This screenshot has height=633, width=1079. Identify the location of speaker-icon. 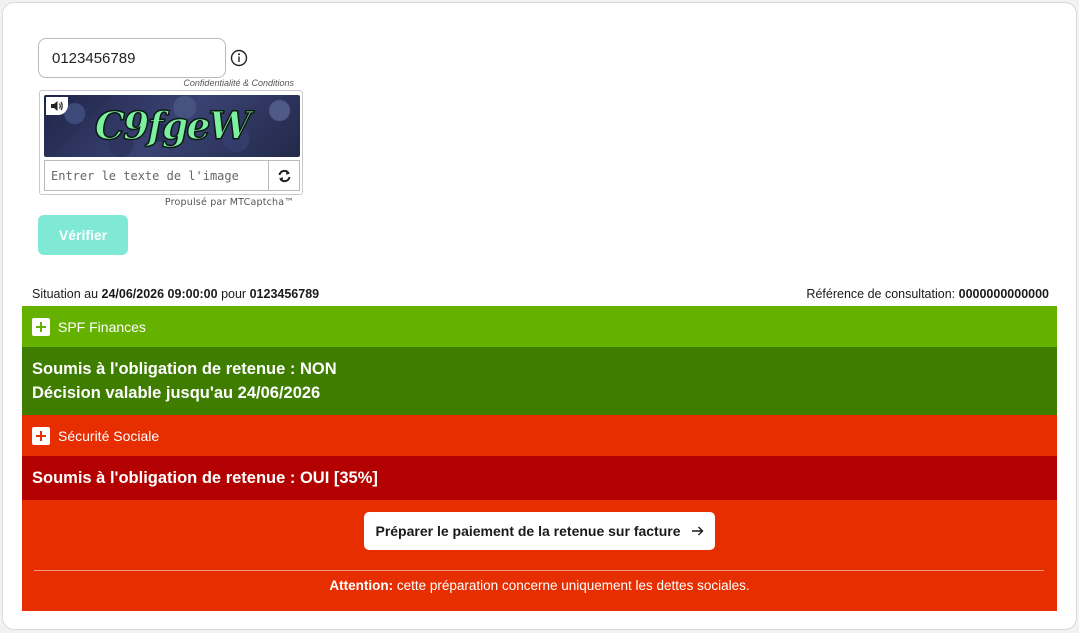
(57, 106).